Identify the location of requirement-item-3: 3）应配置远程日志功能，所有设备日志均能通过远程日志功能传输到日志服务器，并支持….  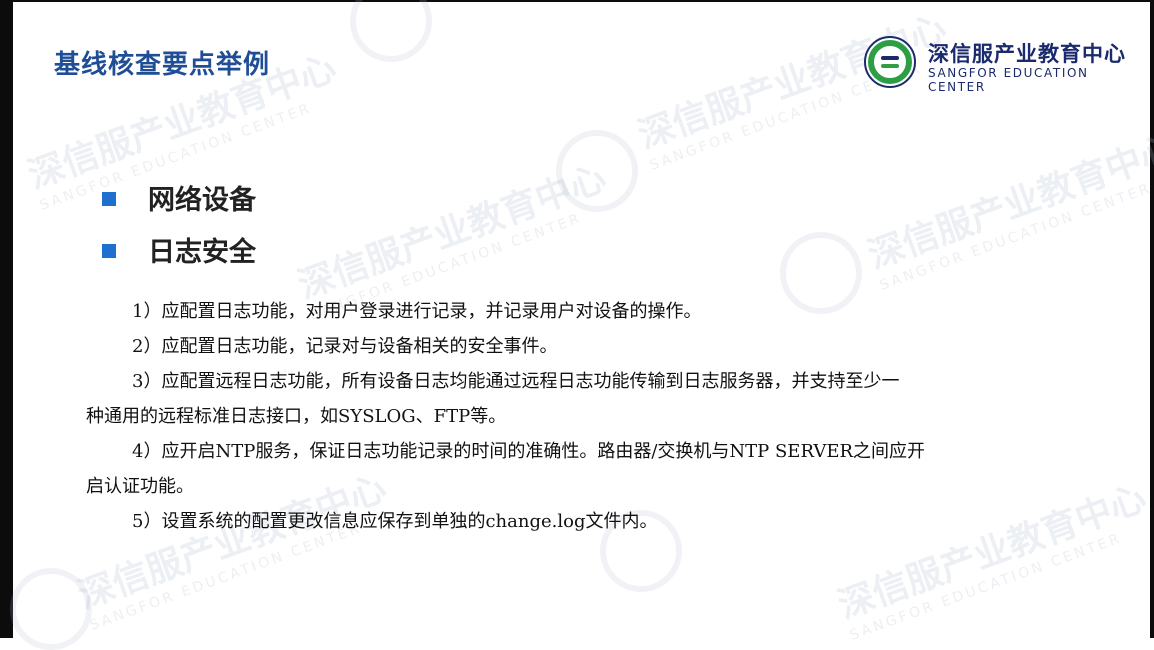
(516, 381).